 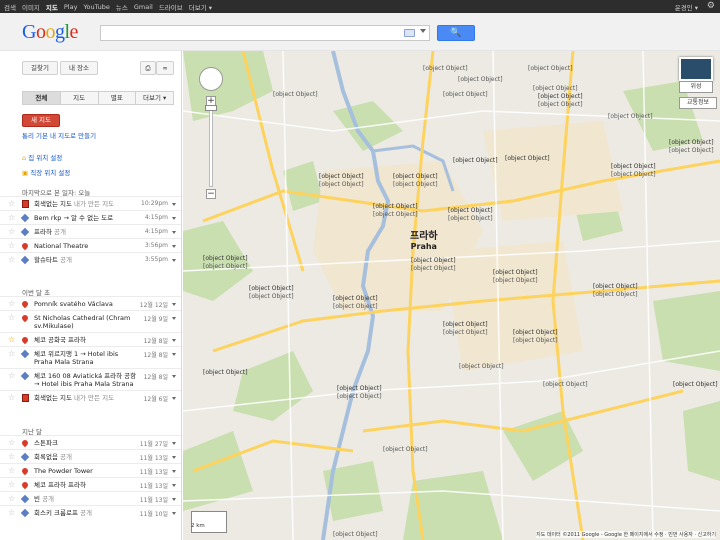 I want to click on list-item-title: St Nicholas Cathedral (Chram sv.Mikulase), so click(x=82, y=322).